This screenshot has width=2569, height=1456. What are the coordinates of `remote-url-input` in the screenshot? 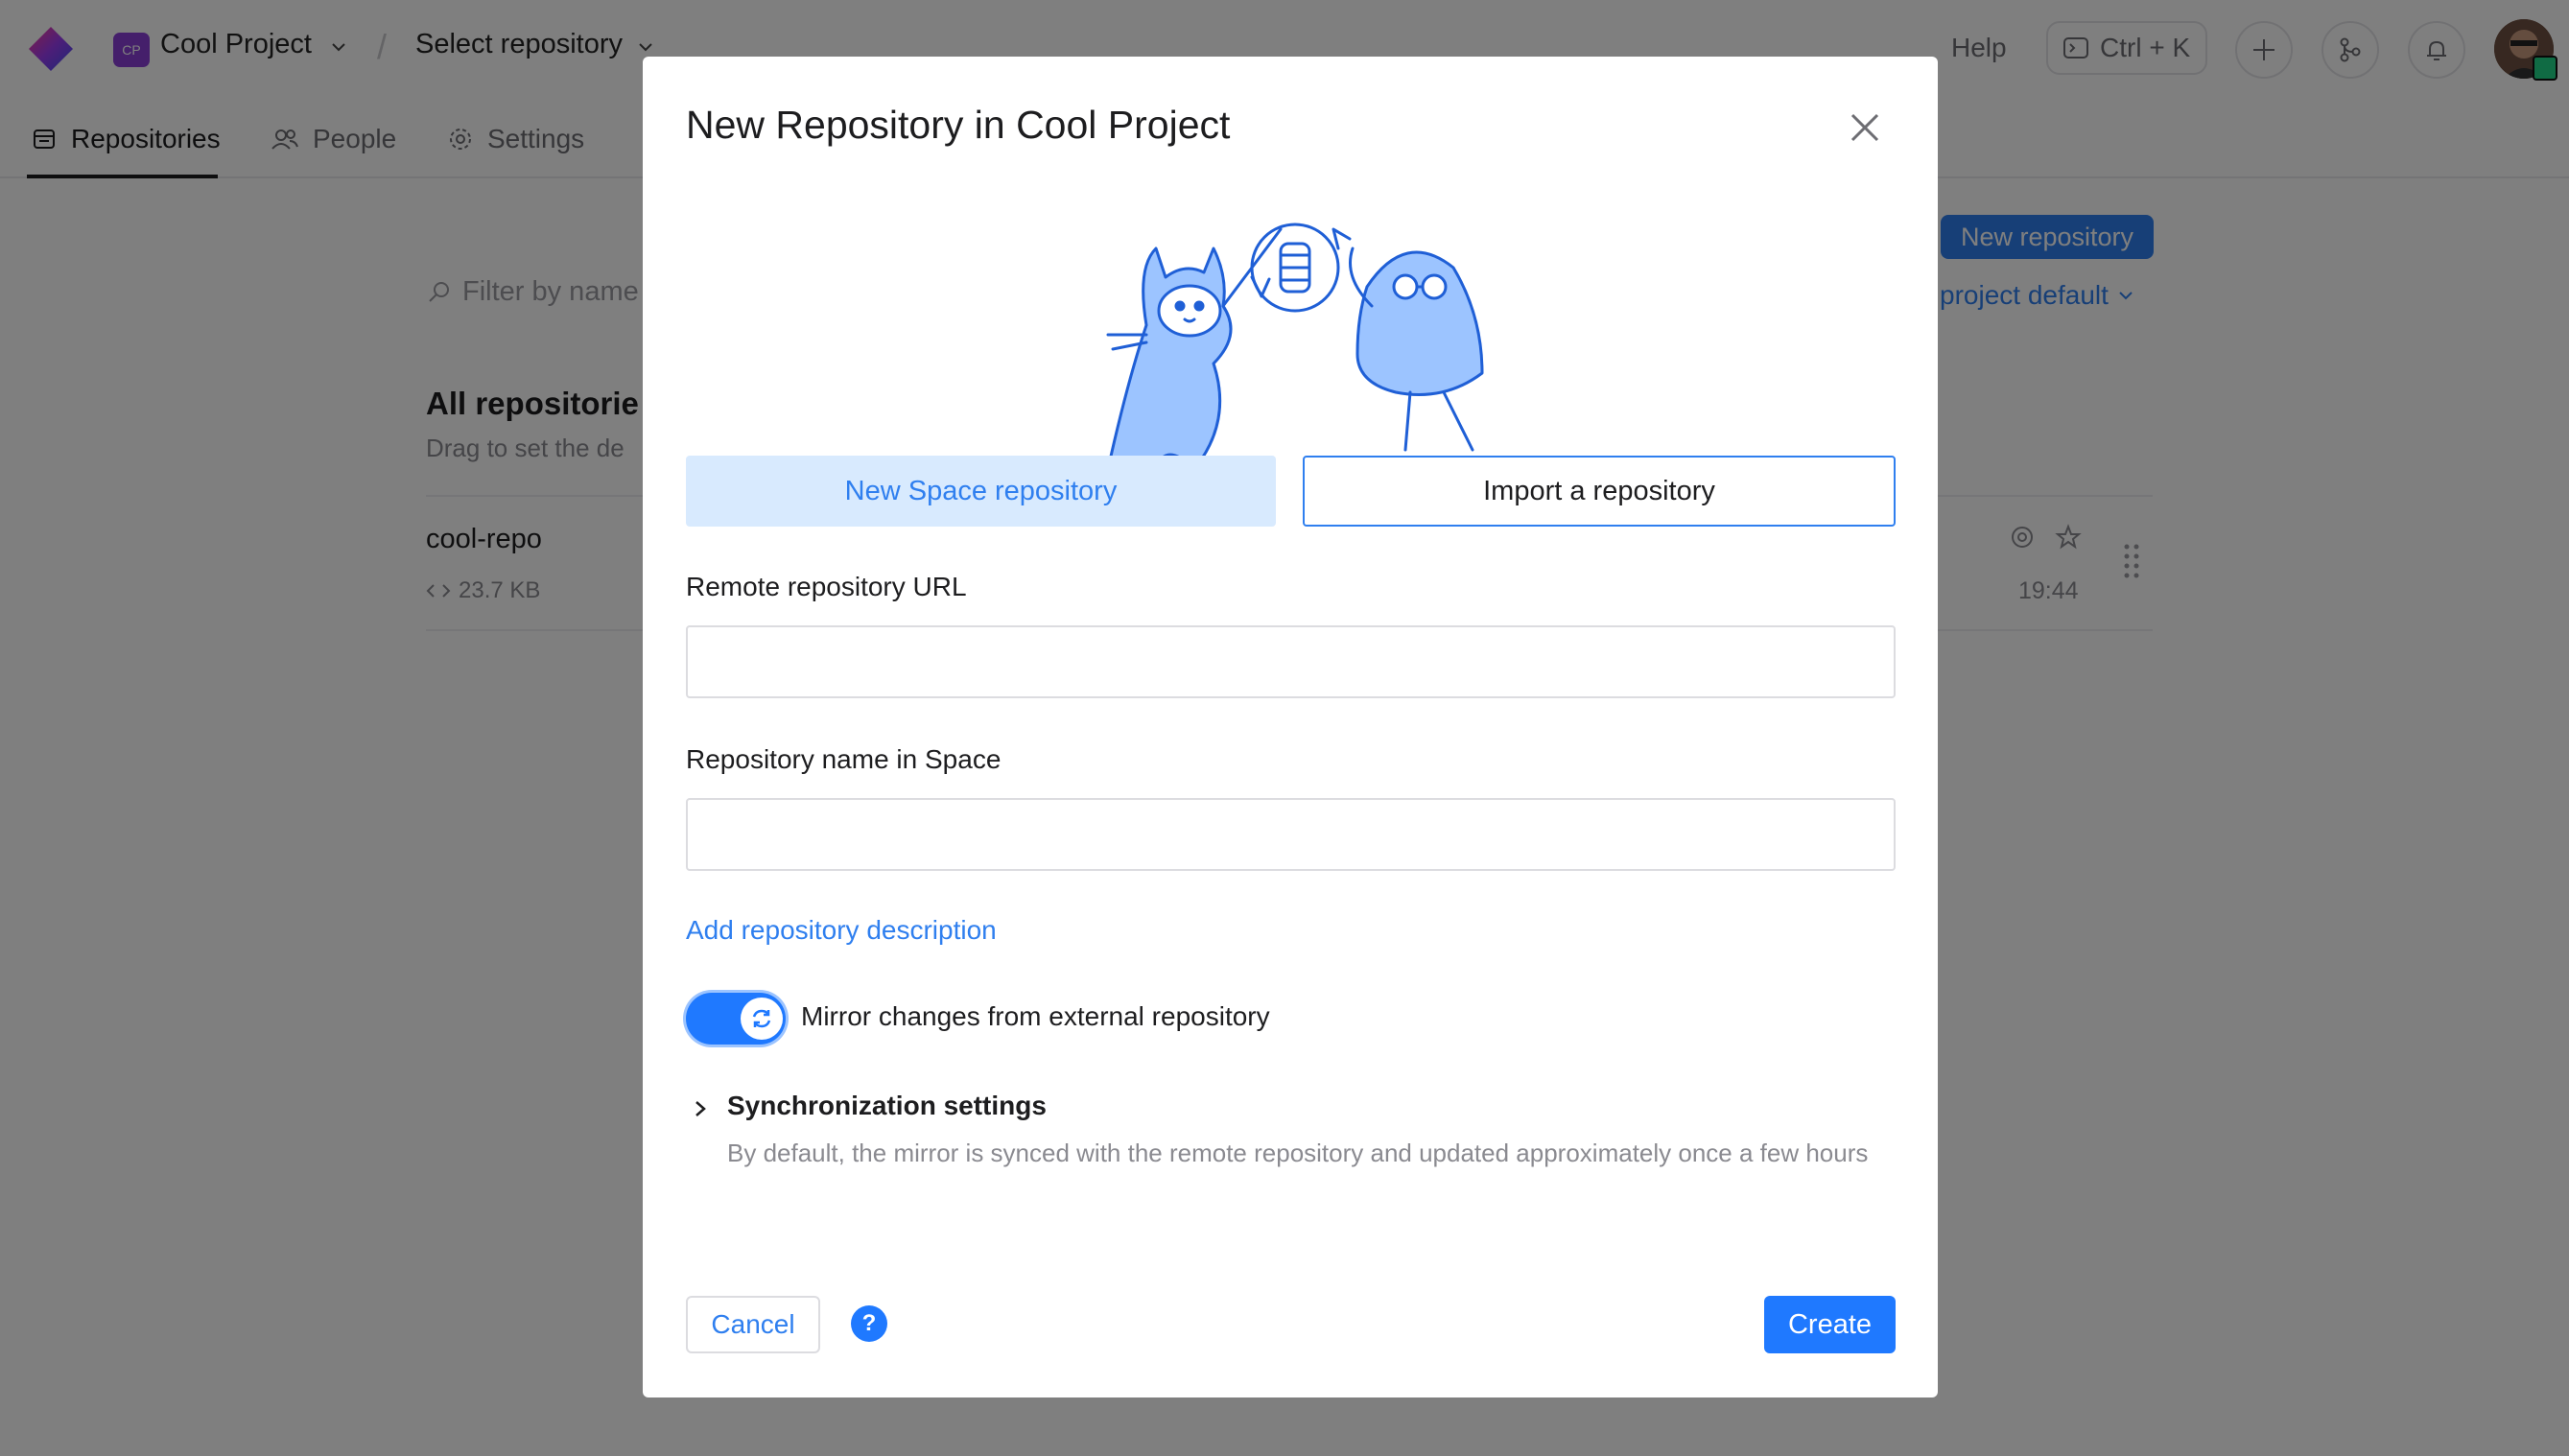 It's located at (1291, 662).